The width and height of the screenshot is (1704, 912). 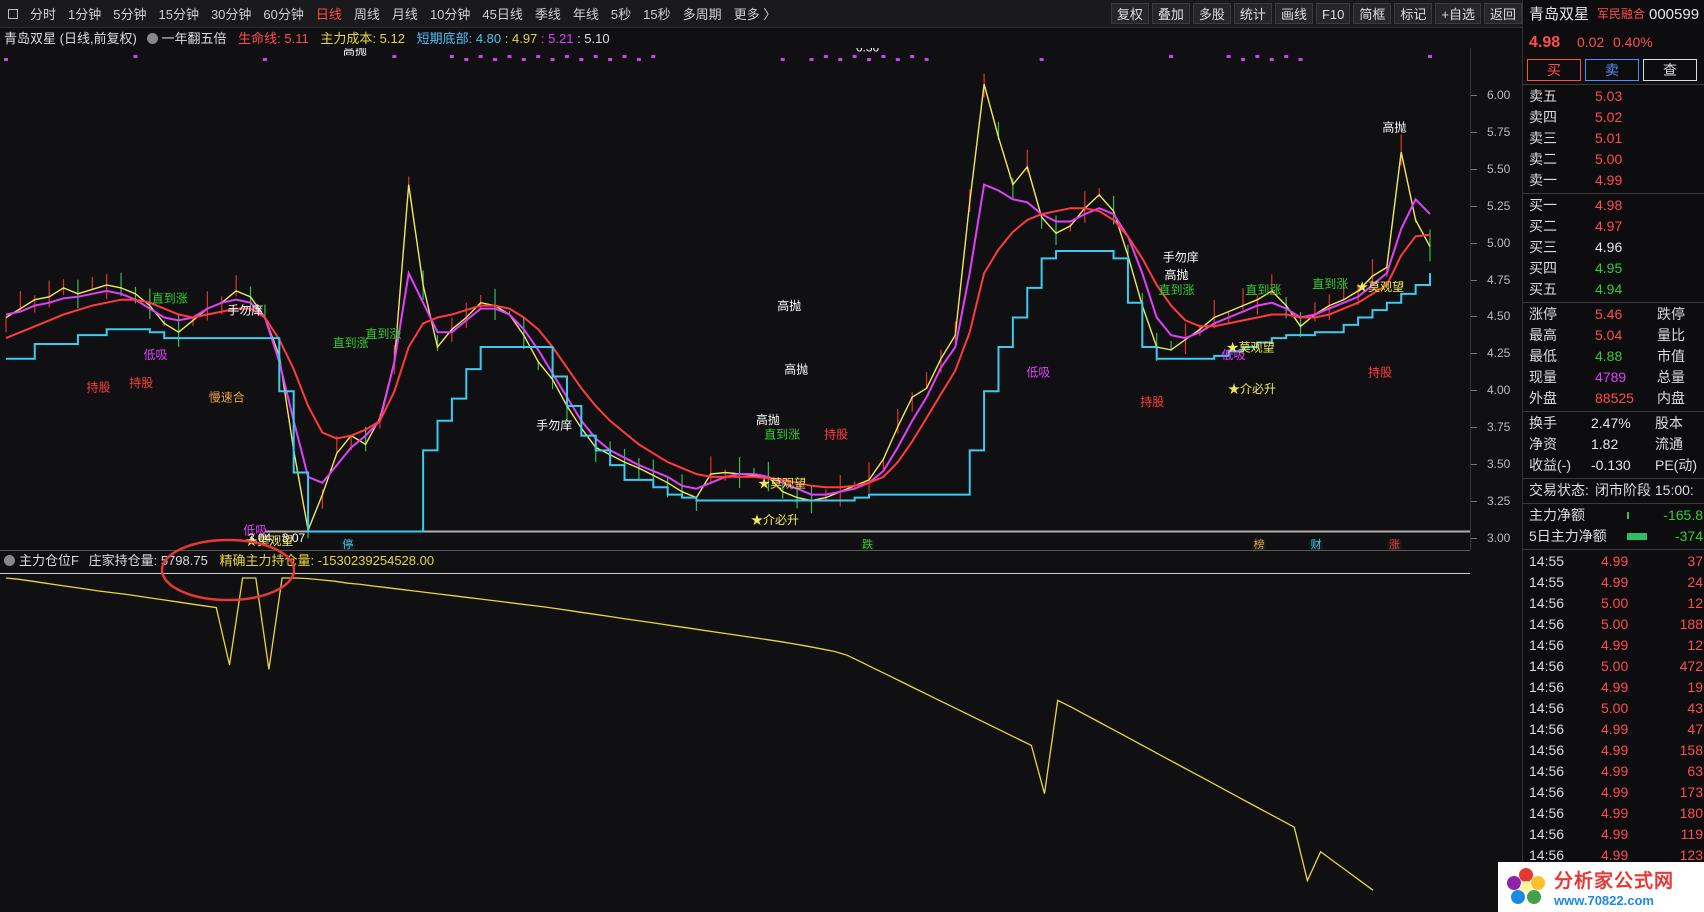 I want to click on period-tab-2: 5分钟, so click(x=129, y=13).